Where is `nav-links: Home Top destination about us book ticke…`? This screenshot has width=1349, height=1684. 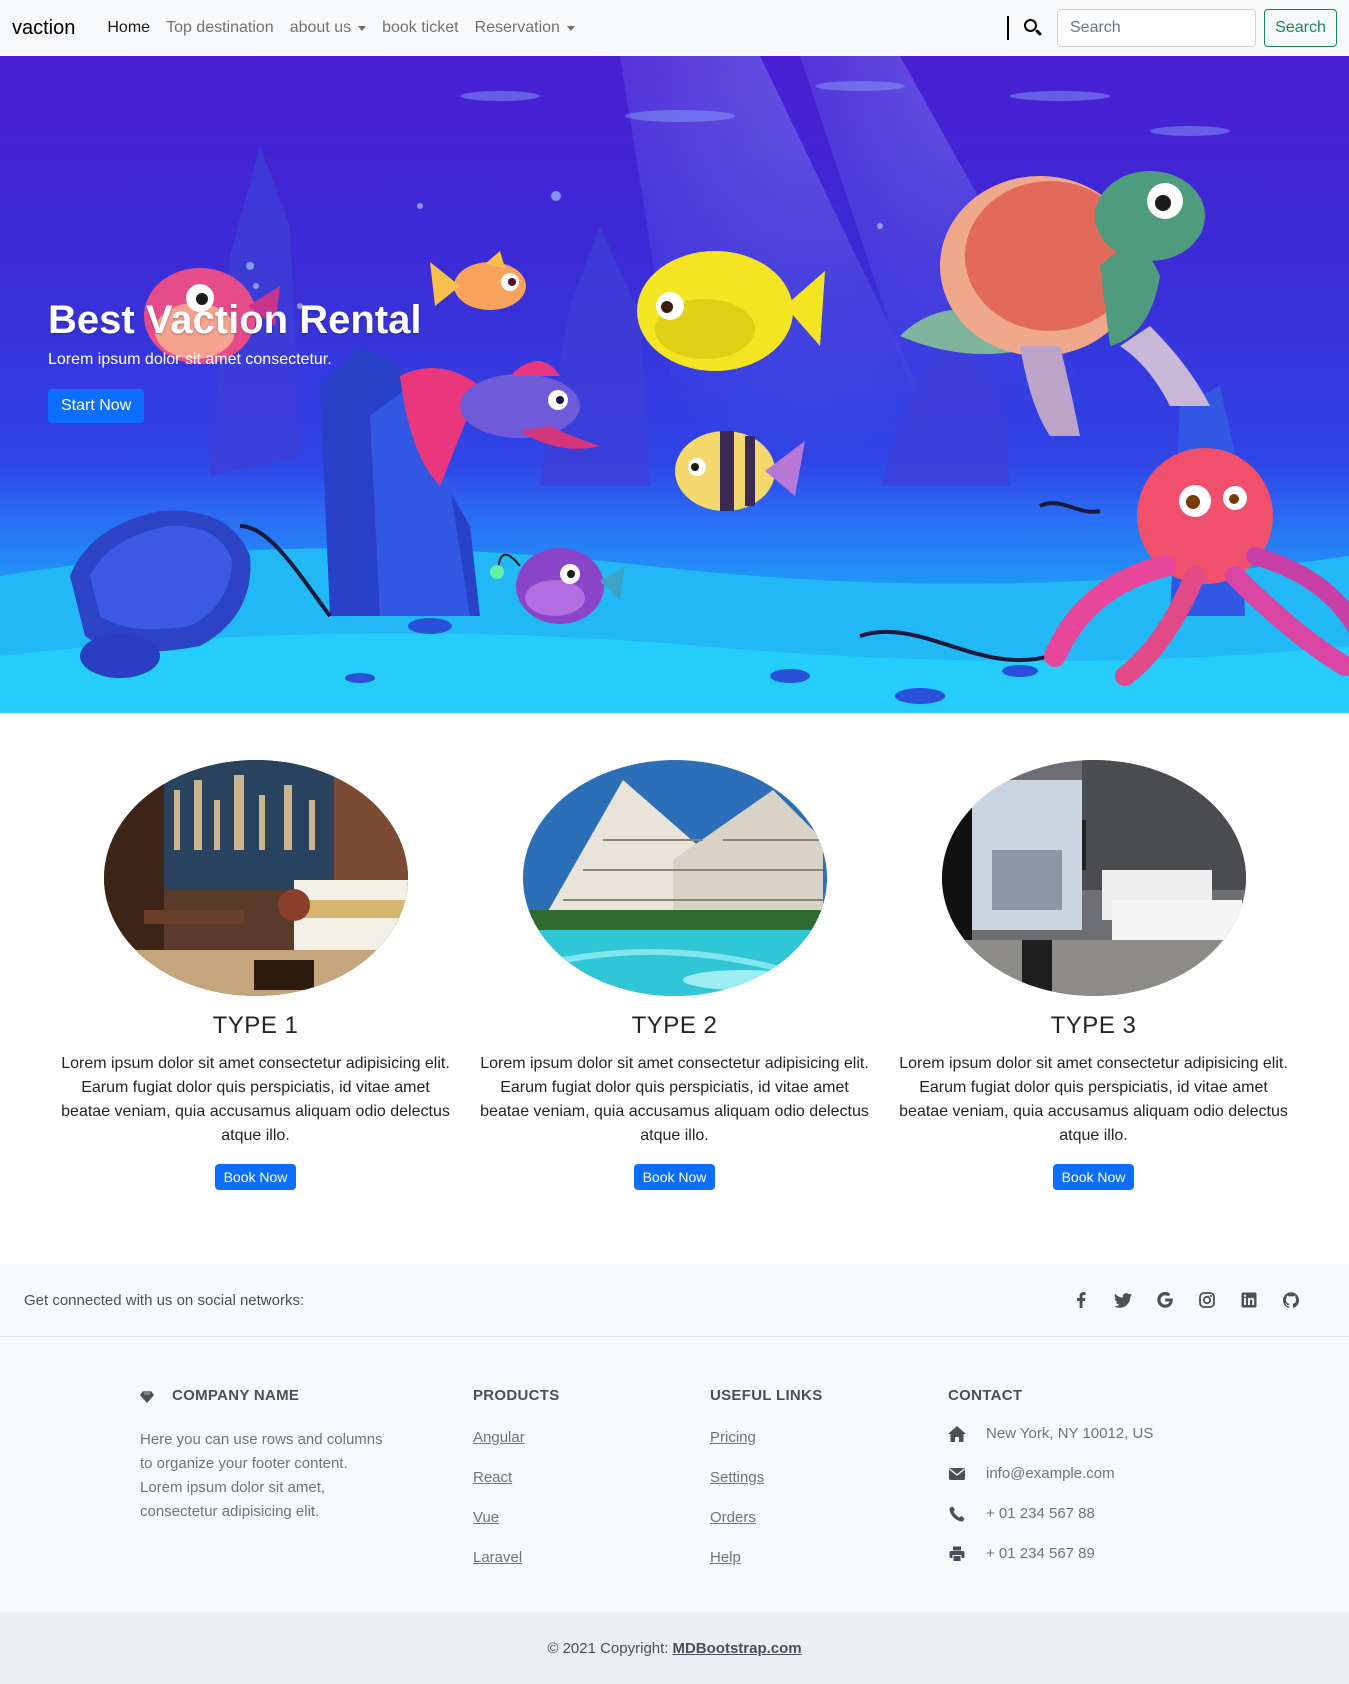 nav-links: Home Top destination about us book ticke… is located at coordinates (341, 28).